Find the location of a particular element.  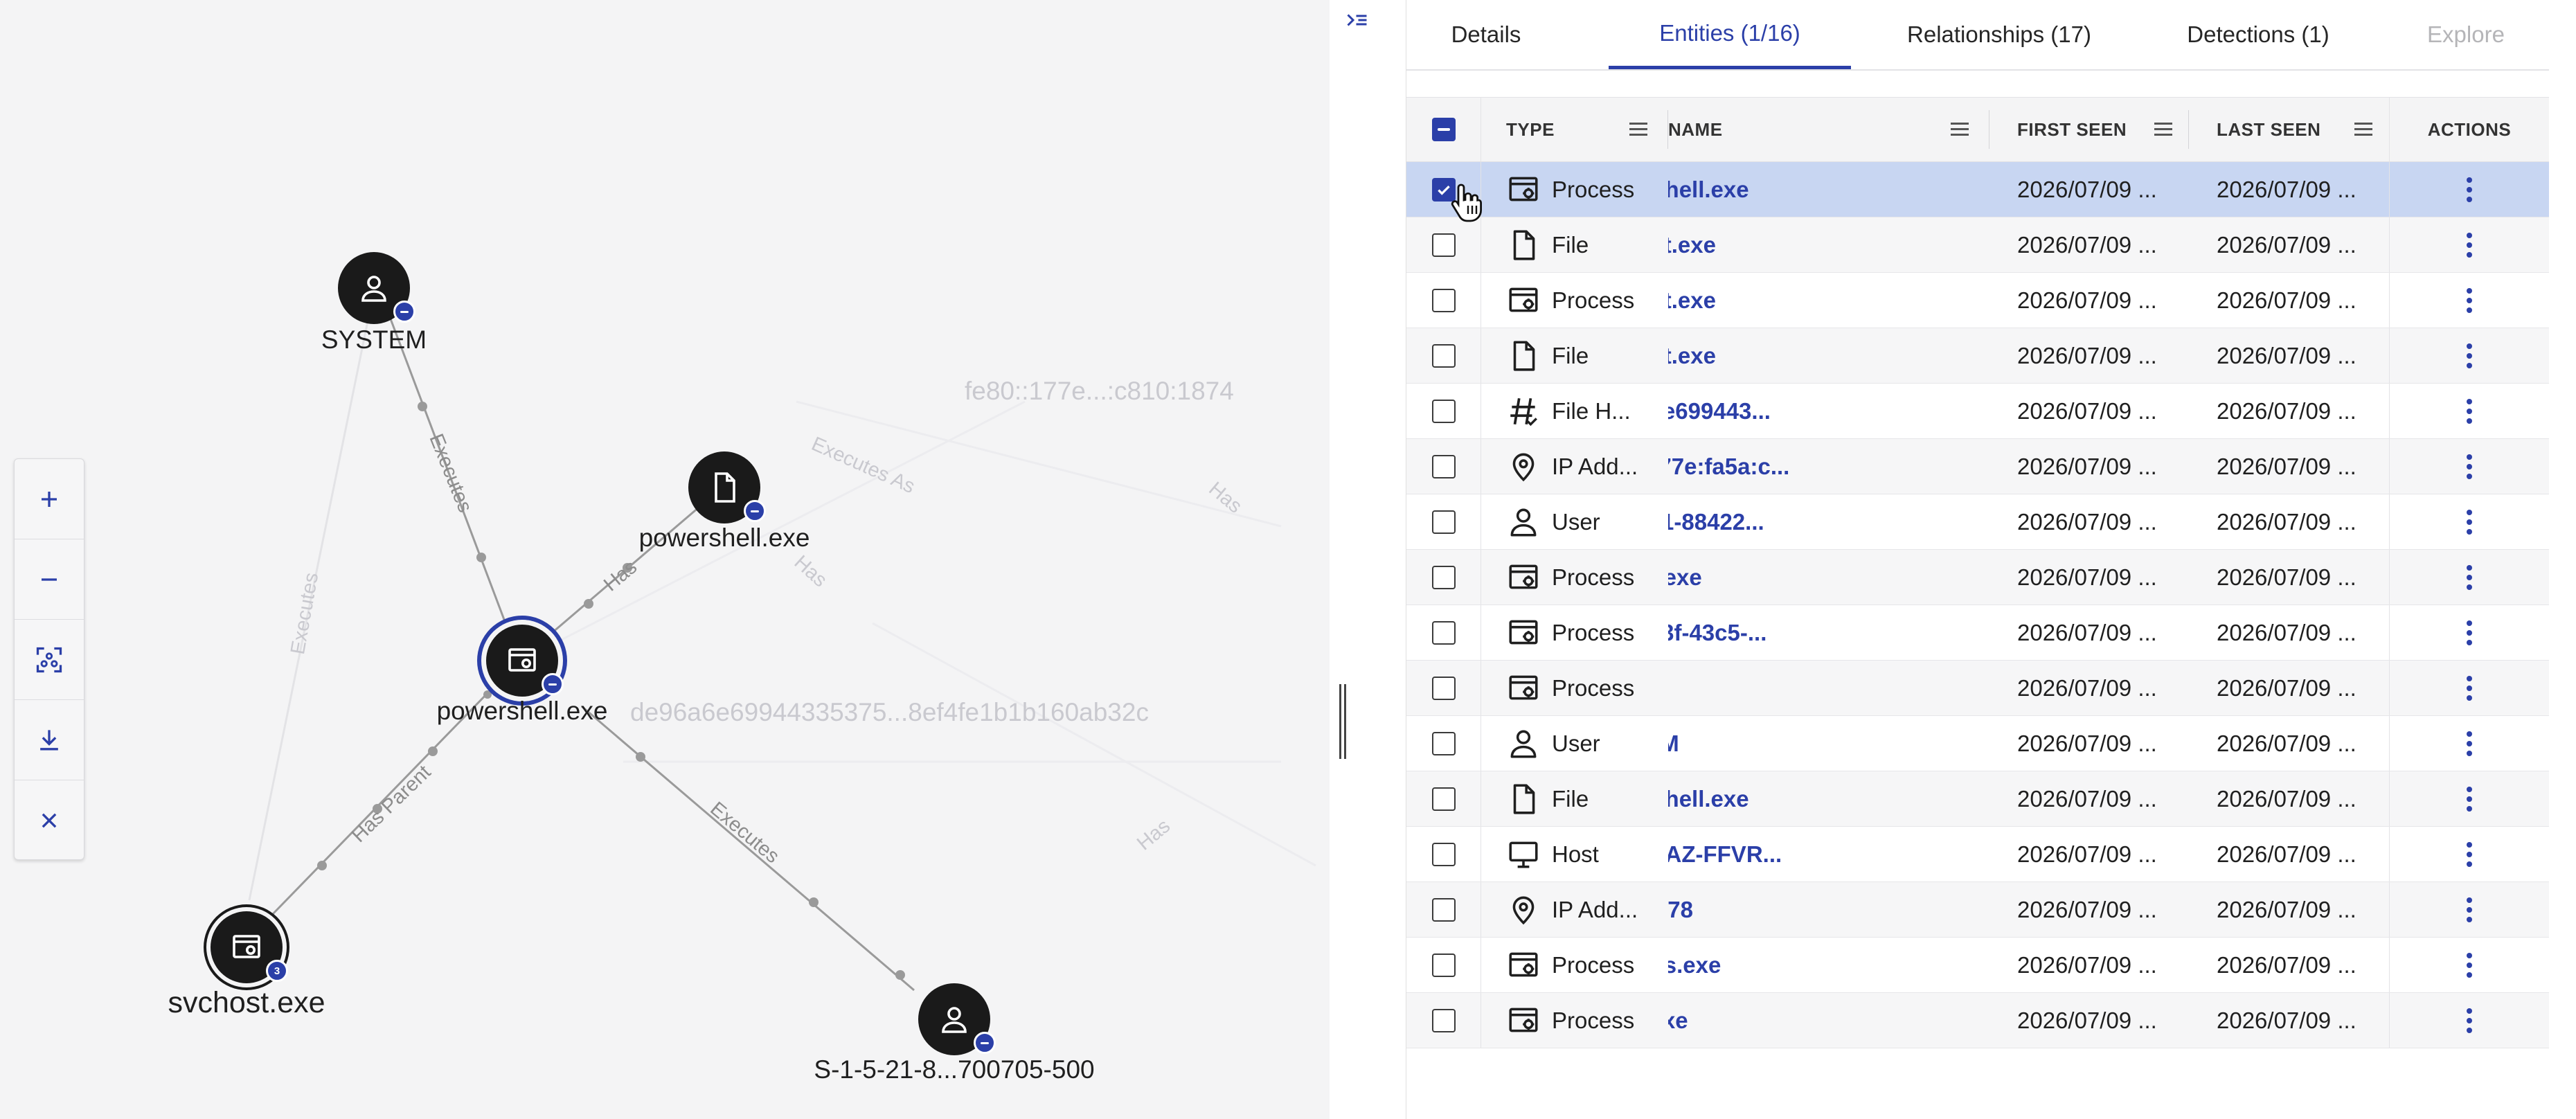

column-header-first-seen: FIRST SEEN is located at coordinates (2089, 129).